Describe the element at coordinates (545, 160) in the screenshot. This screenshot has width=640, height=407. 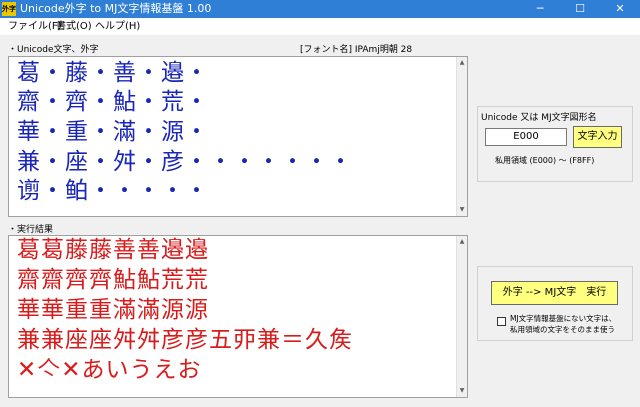
I see `private-use-range-text: 私用領域 (E000) ～ (F8FF)` at that location.